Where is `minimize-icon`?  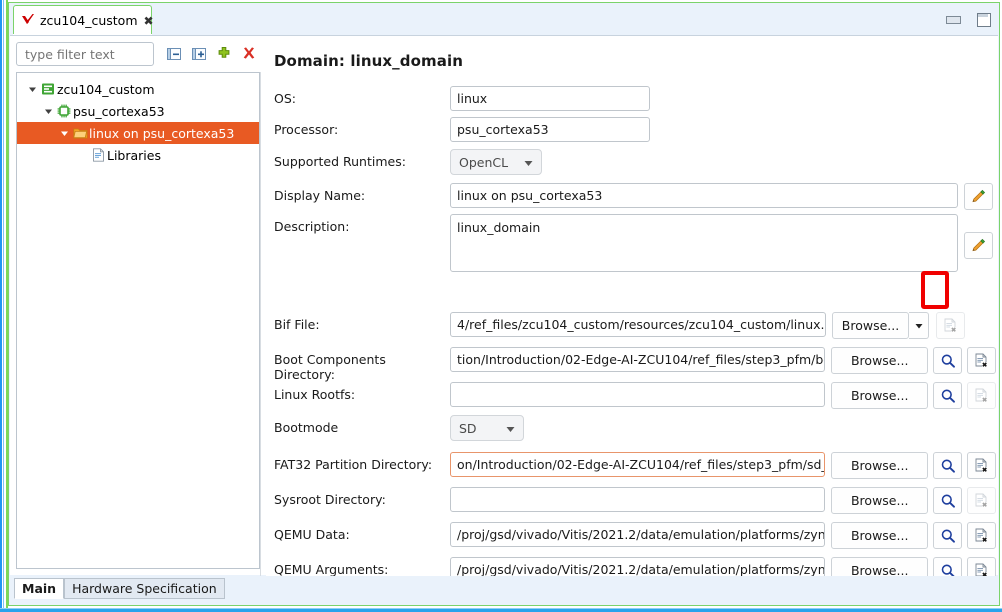 minimize-icon is located at coordinates (953, 19).